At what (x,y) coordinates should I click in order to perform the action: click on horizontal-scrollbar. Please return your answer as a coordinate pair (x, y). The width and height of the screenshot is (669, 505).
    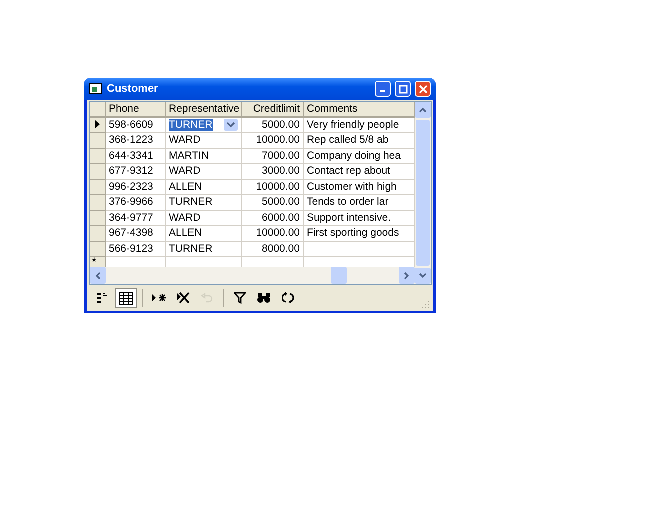
    Looking at the image, I should click on (252, 275).